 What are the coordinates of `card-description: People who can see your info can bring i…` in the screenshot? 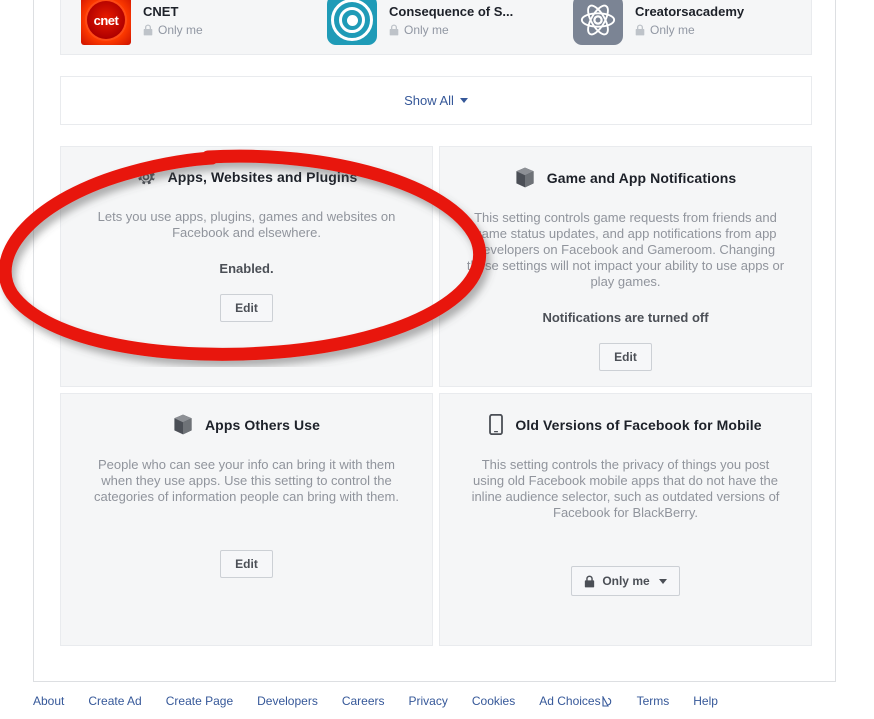 It's located at (246, 480).